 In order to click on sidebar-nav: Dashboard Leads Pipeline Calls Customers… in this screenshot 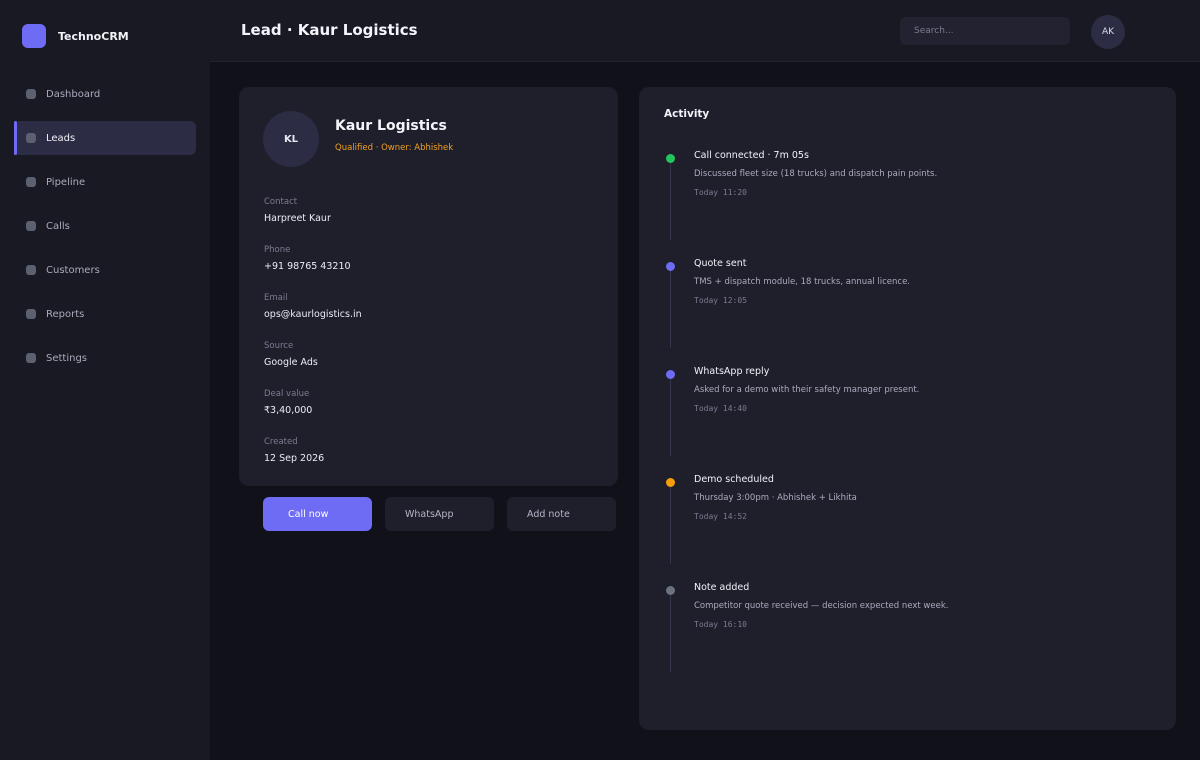, I will do `click(105, 231)`.